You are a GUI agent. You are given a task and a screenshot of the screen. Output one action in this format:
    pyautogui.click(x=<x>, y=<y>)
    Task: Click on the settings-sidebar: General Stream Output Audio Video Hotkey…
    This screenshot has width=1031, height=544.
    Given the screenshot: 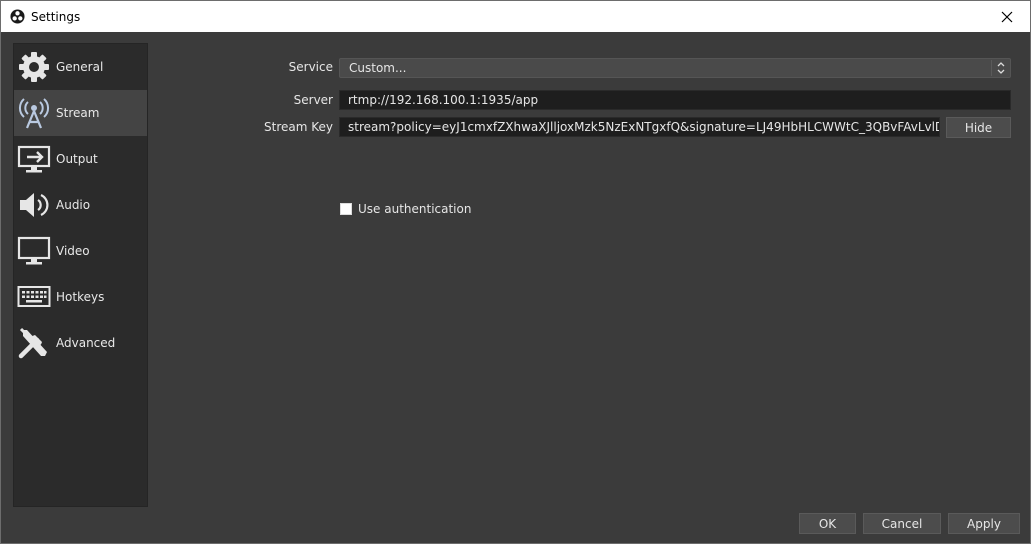 What is the action you would take?
    pyautogui.click(x=80, y=275)
    